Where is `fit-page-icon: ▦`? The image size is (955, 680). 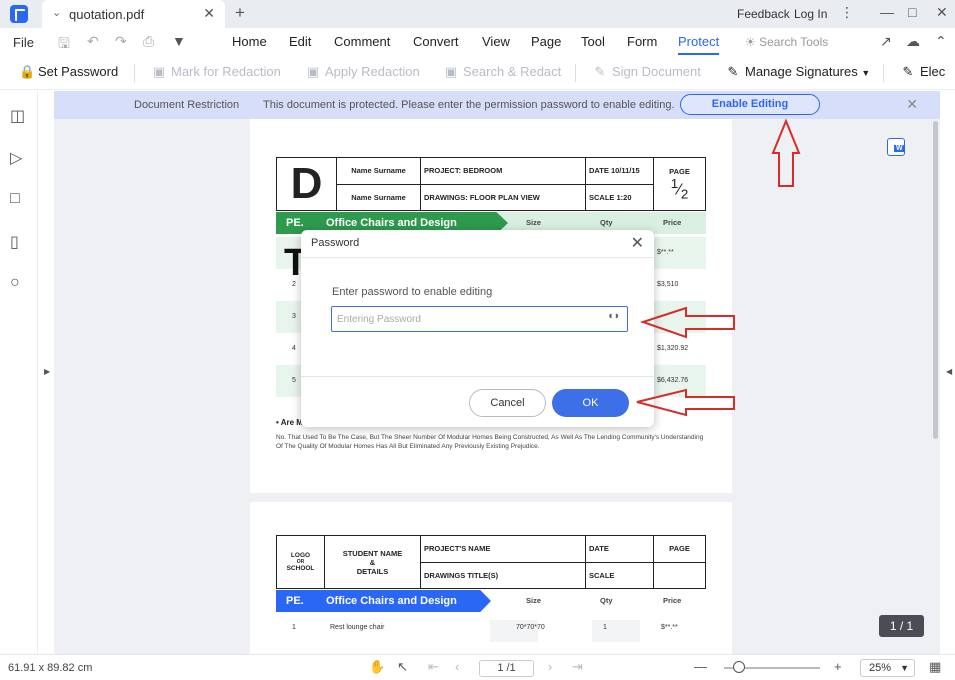 fit-page-icon: ▦ is located at coordinates (935, 667).